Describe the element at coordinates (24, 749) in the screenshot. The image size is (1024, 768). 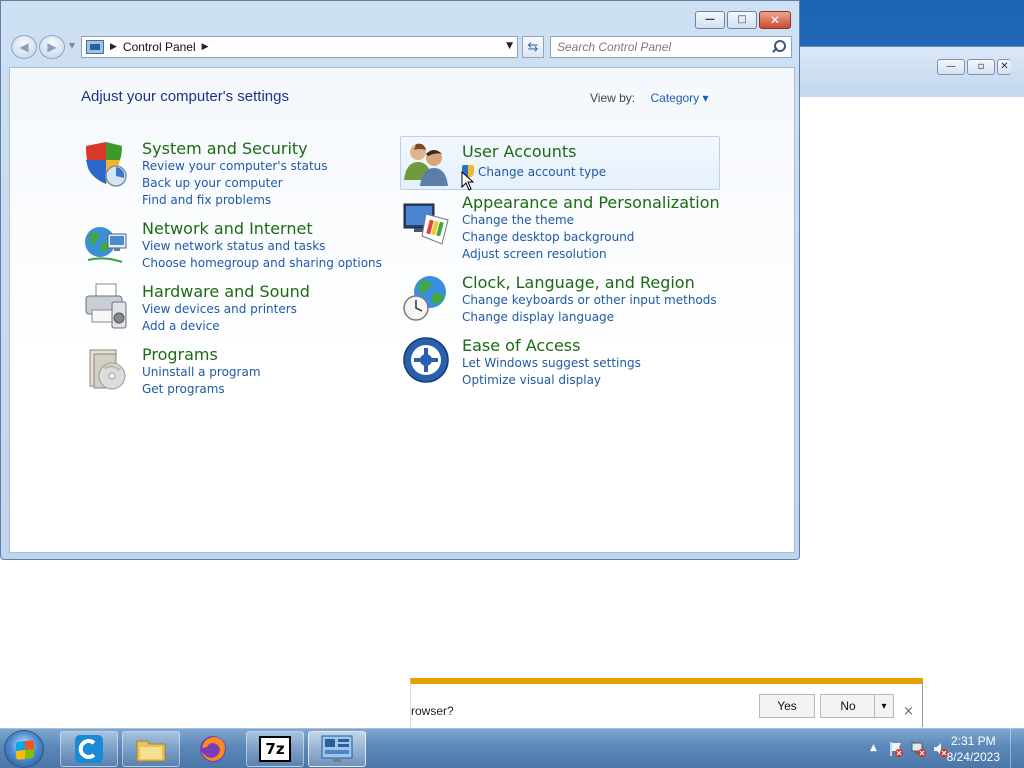
I see `start-button` at that location.